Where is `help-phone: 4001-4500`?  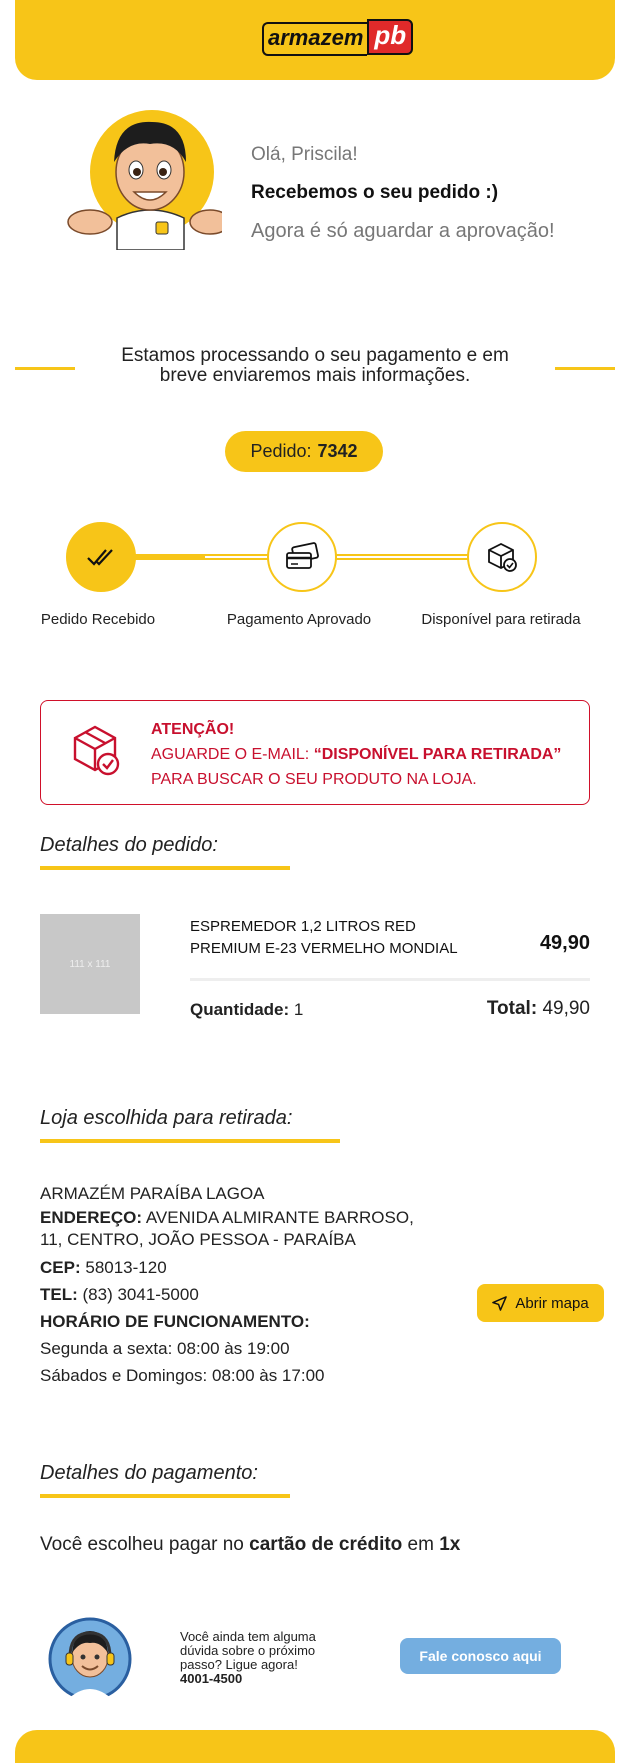
help-phone: 4001-4500 is located at coordinates (265, 1679).